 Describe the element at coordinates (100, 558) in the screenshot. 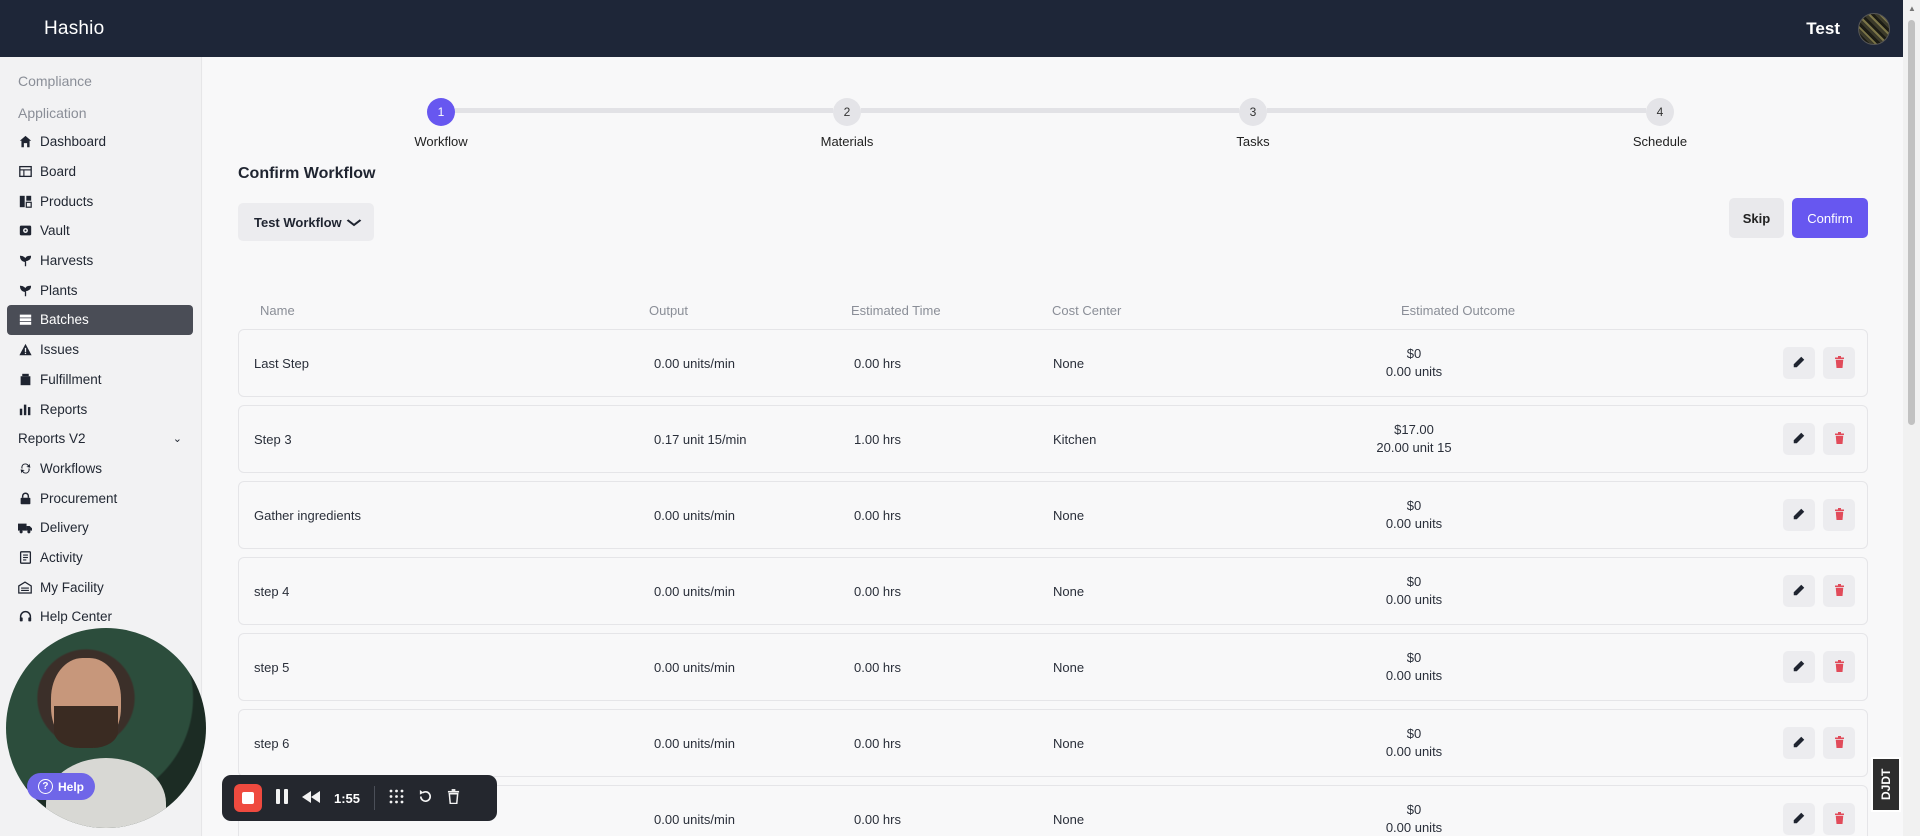

I see `sidebar-item-activity: Activity` at that location.